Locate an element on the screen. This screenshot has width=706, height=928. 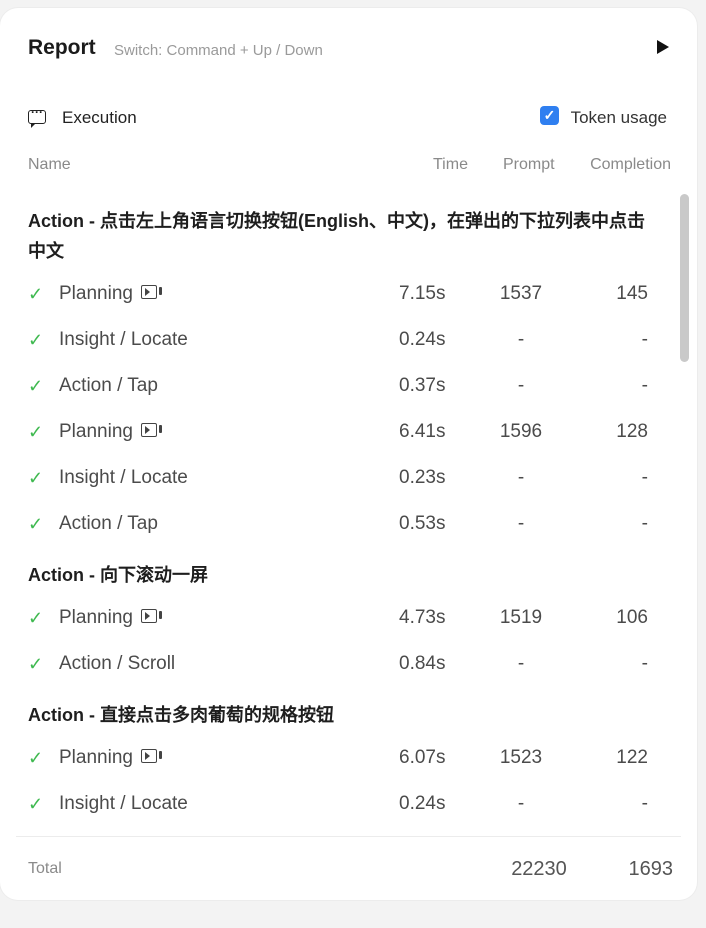
total-completion: 1693 is located at coordinates (651, 869).